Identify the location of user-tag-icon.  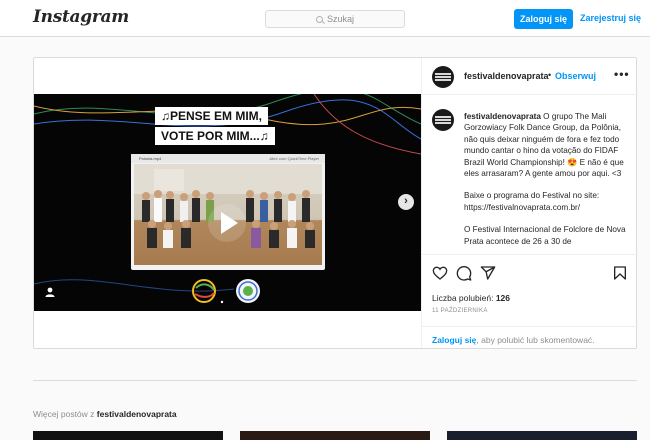
(50, 292).